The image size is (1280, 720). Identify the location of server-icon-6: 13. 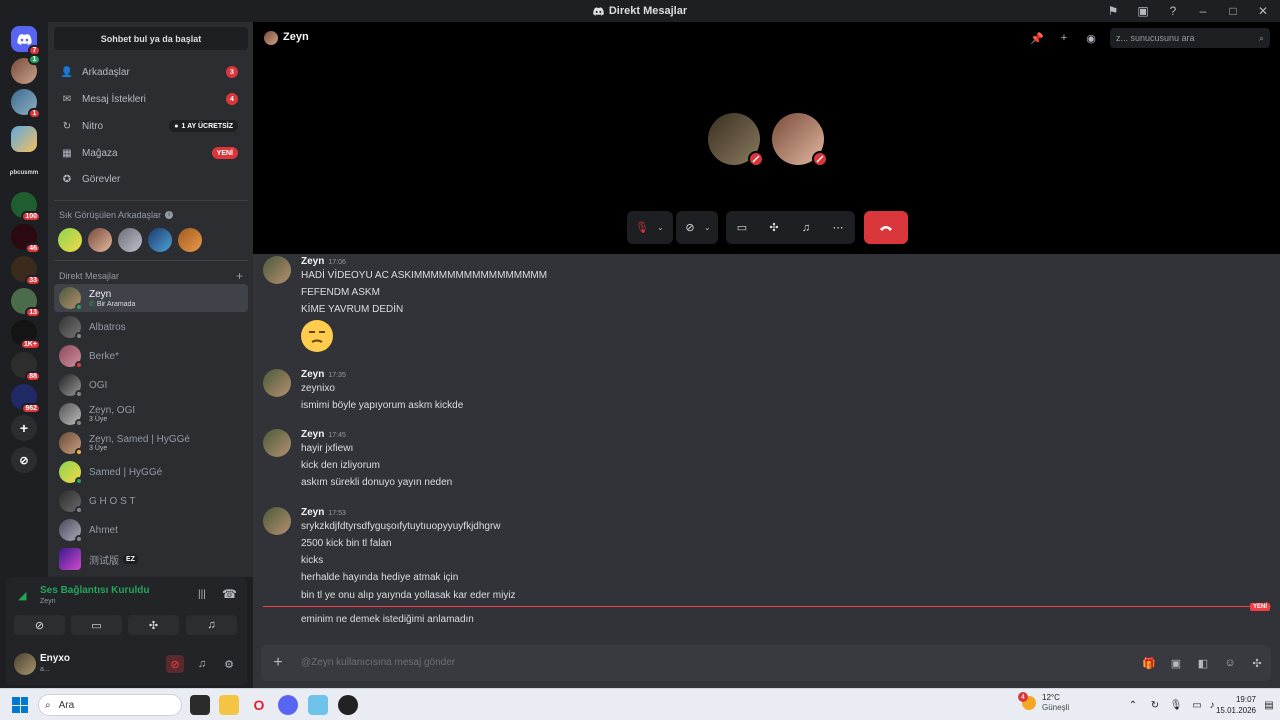
(26, 303).